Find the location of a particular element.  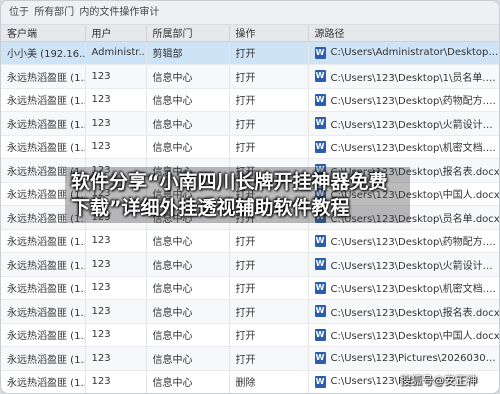

column-header-dept: 所属部门 is located at coordinates (188, 33).